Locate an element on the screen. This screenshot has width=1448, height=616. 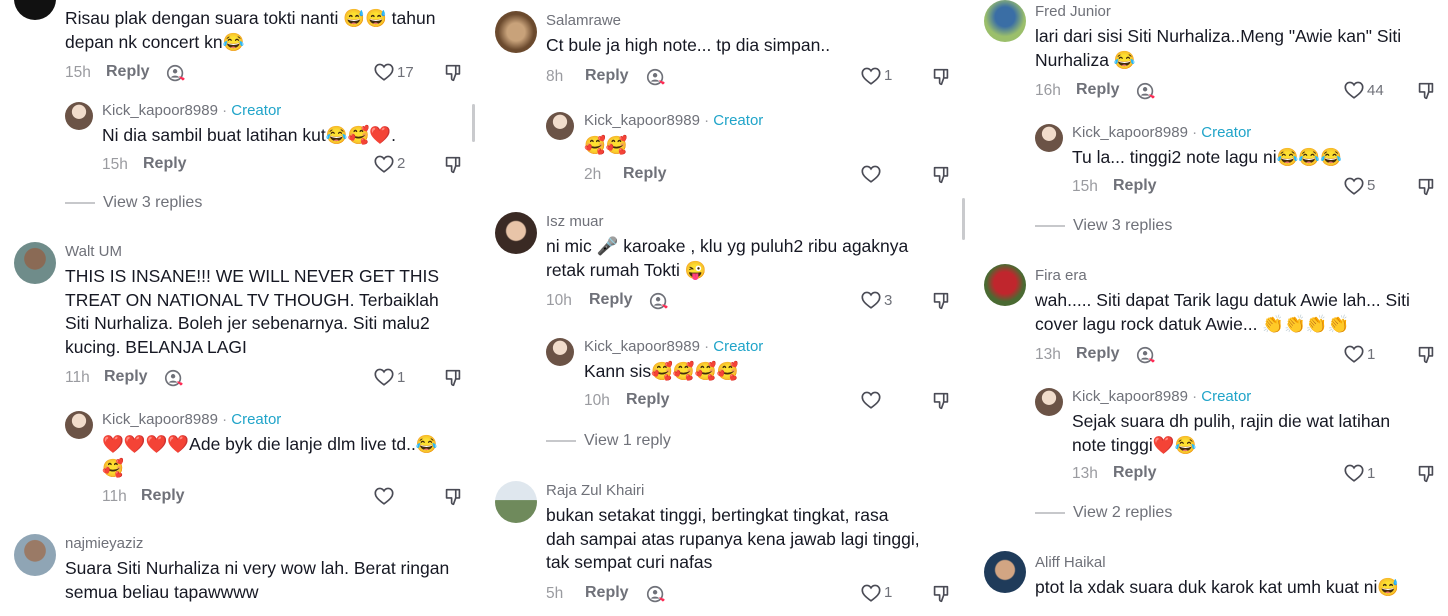
author-name: Aliff Haikal is located at coordinates (1217, 563).